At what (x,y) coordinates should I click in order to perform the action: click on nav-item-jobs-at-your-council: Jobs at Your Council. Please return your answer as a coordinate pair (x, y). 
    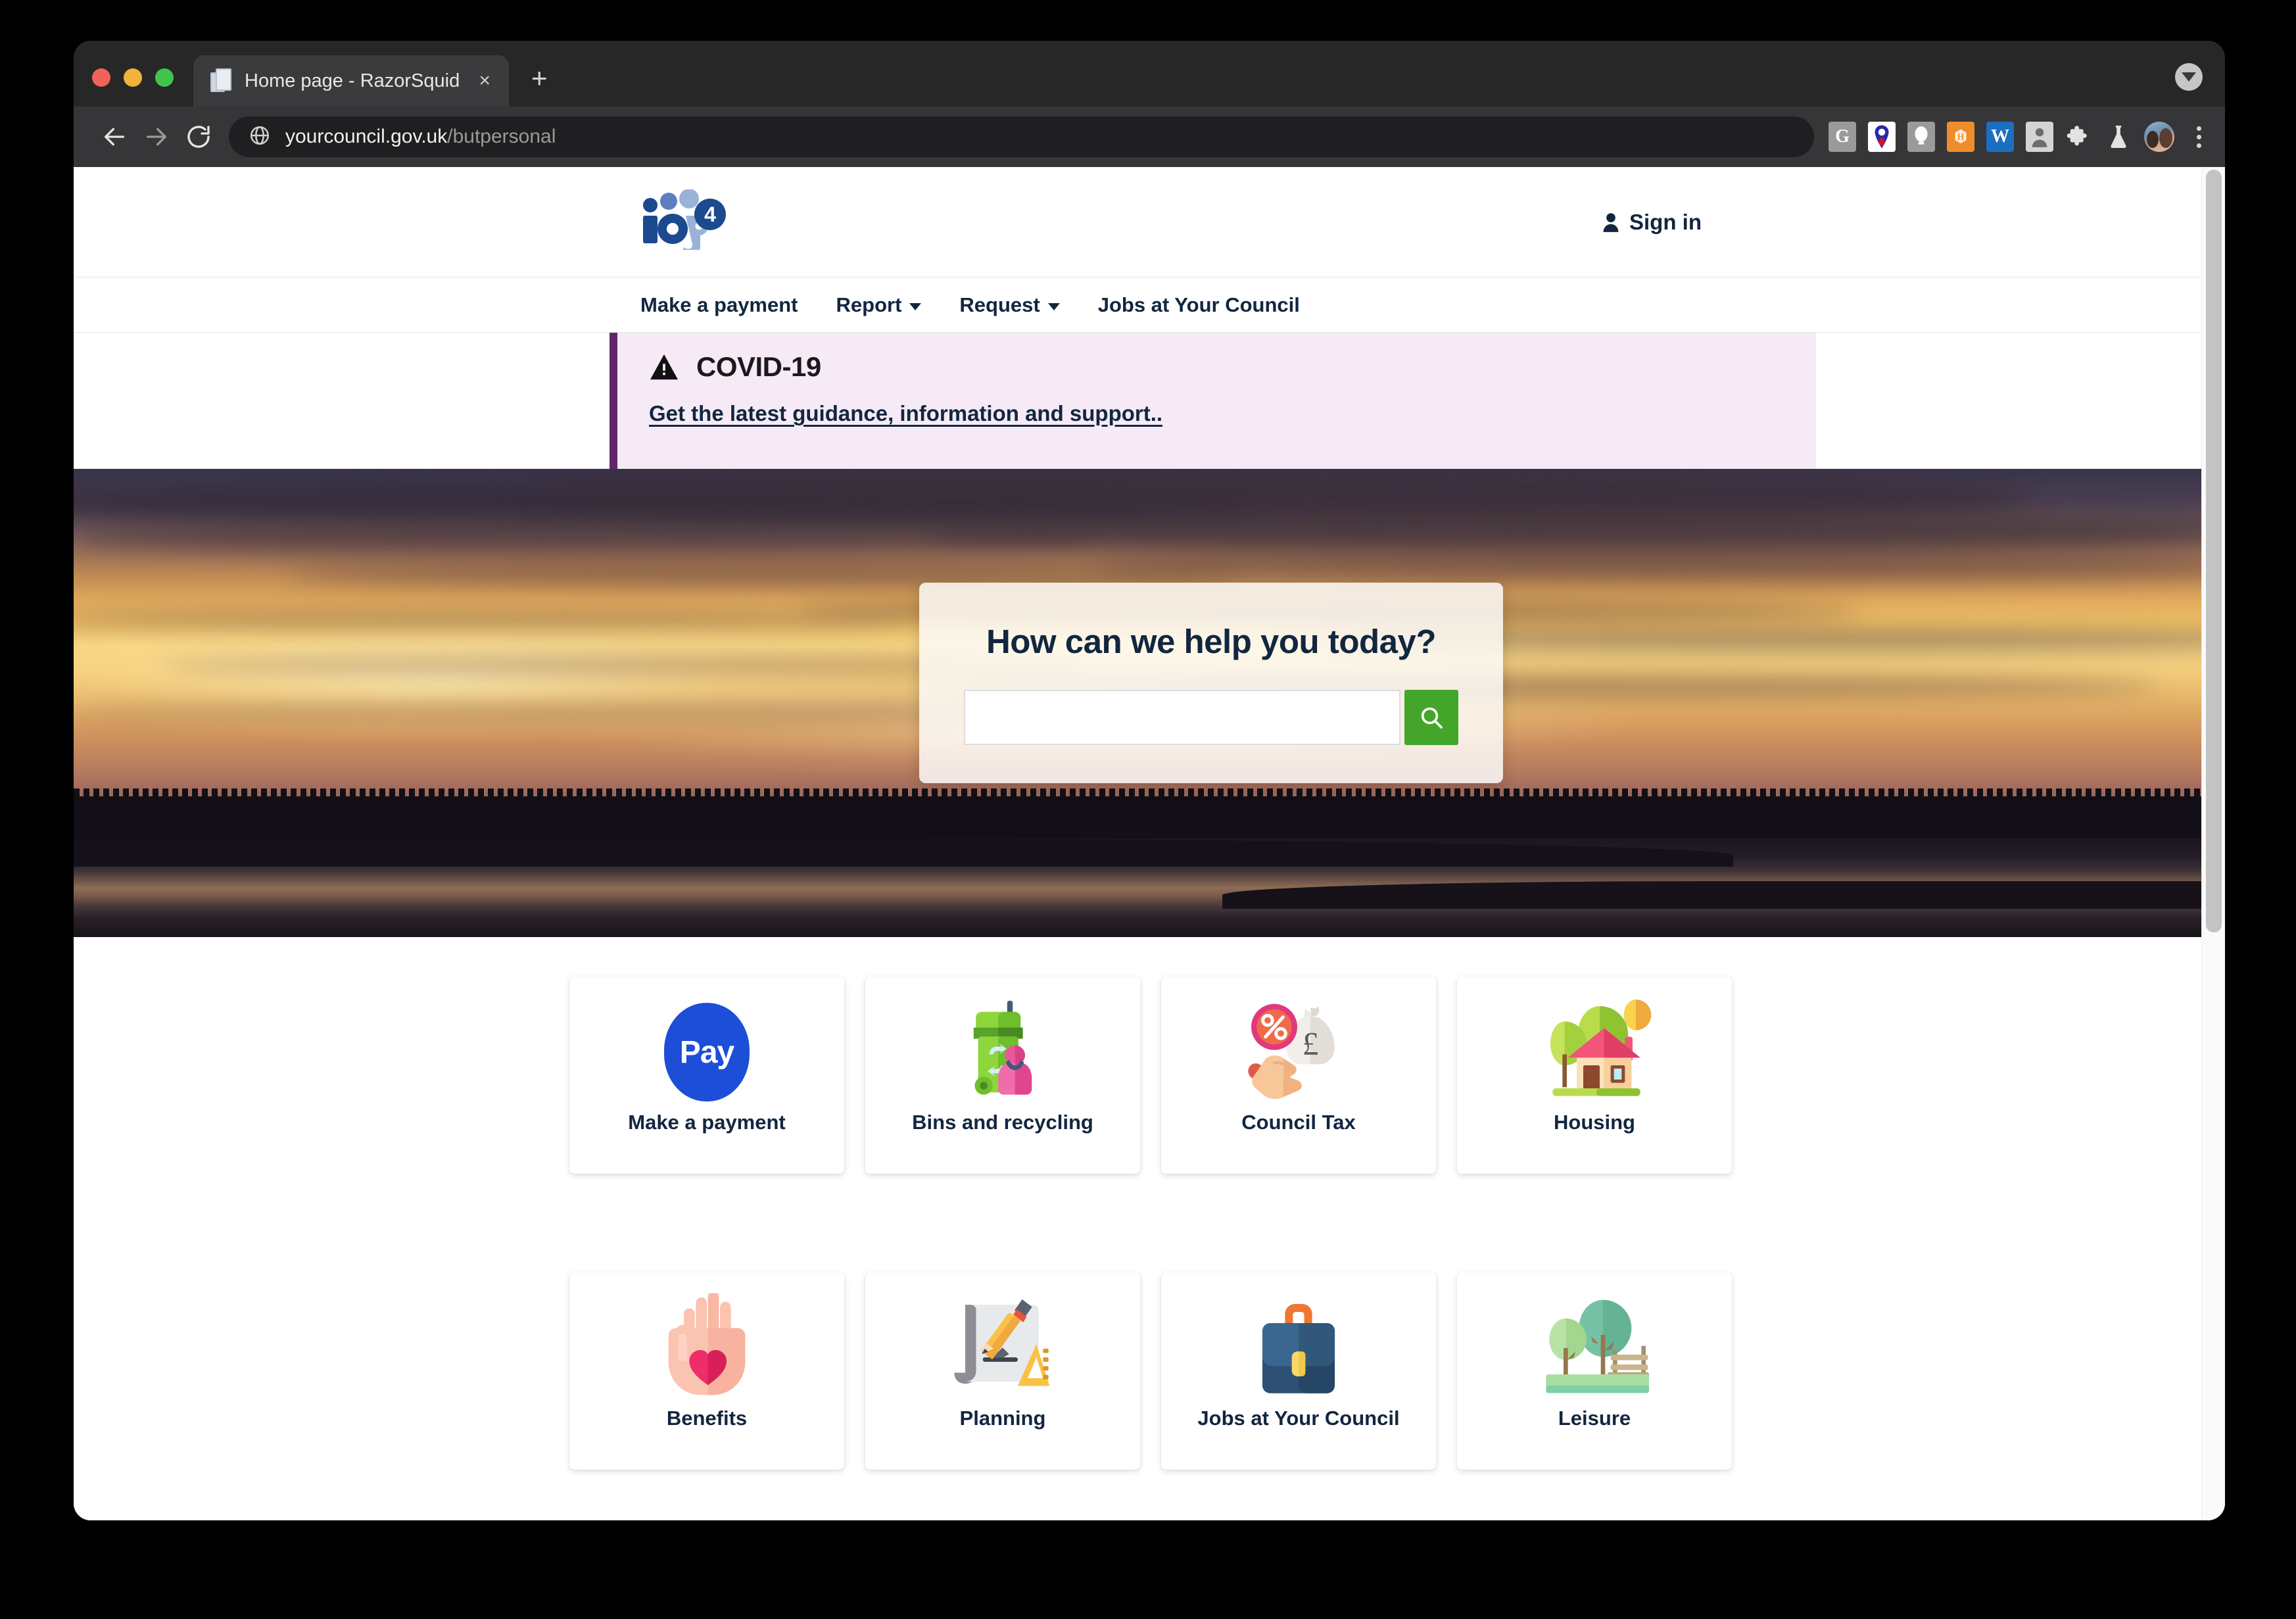
    Looking at the image, I should click on (1199, 305).